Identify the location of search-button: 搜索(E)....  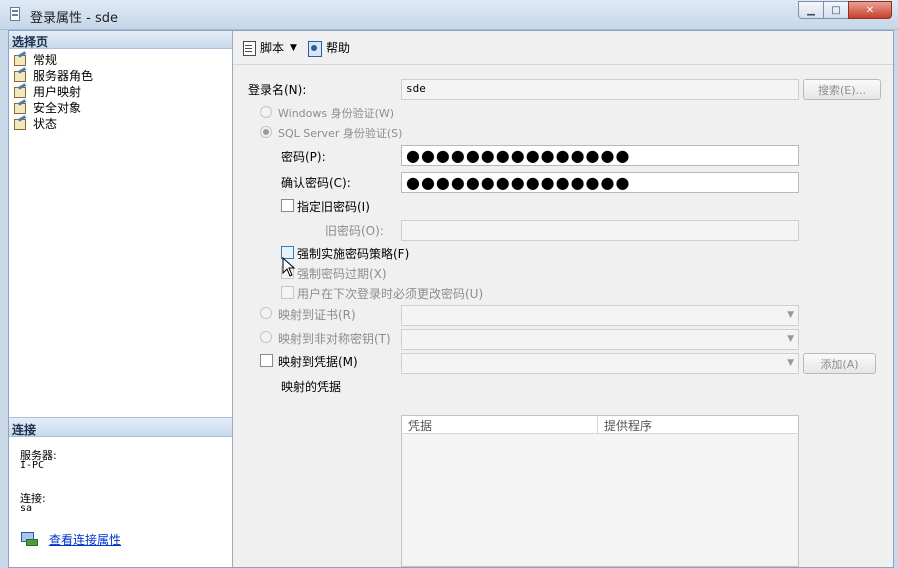
(842, 89).